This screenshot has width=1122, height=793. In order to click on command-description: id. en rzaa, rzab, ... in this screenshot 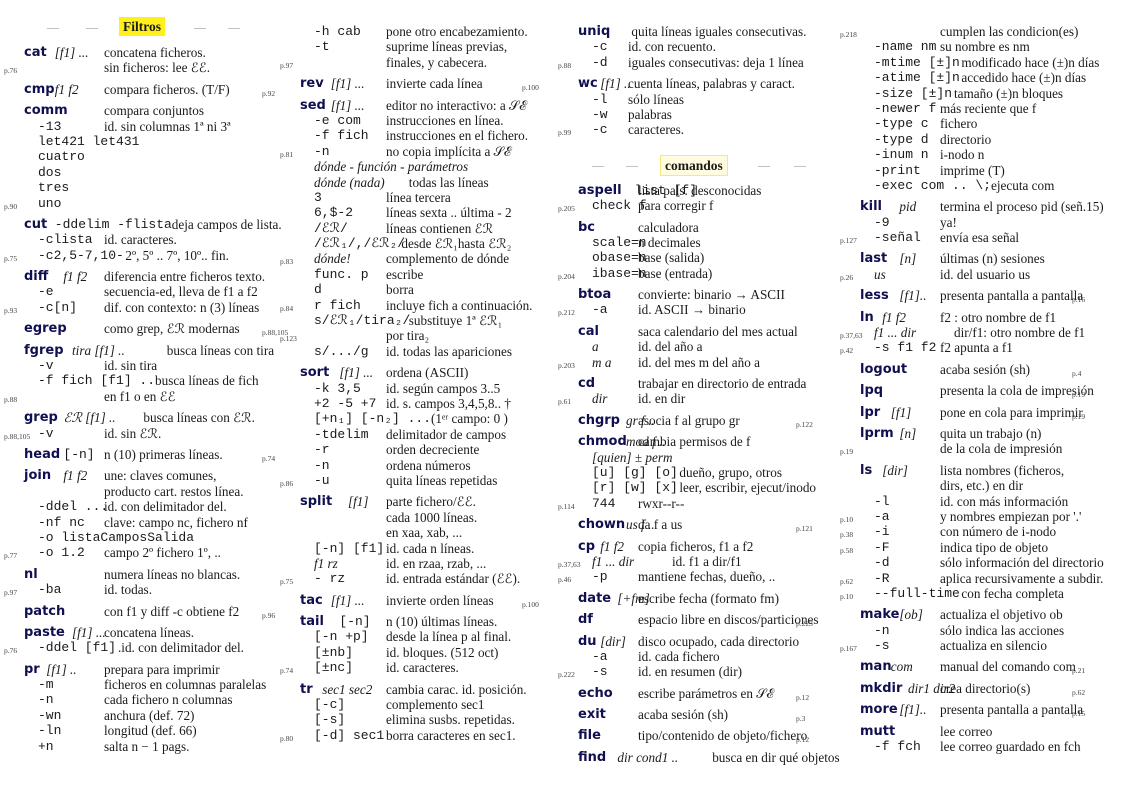, I will do `click(436, 563)`.